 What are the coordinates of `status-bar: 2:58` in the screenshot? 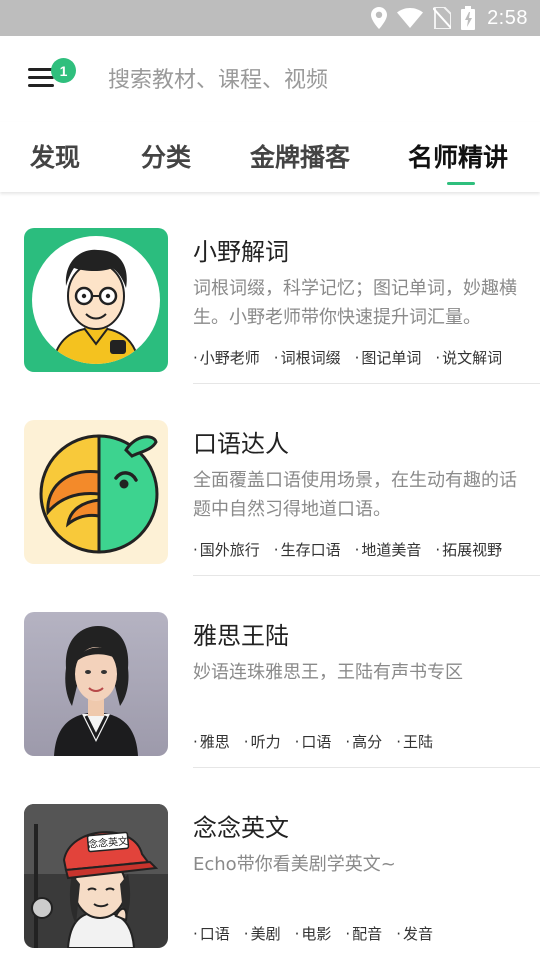 It's located at (270, 18).